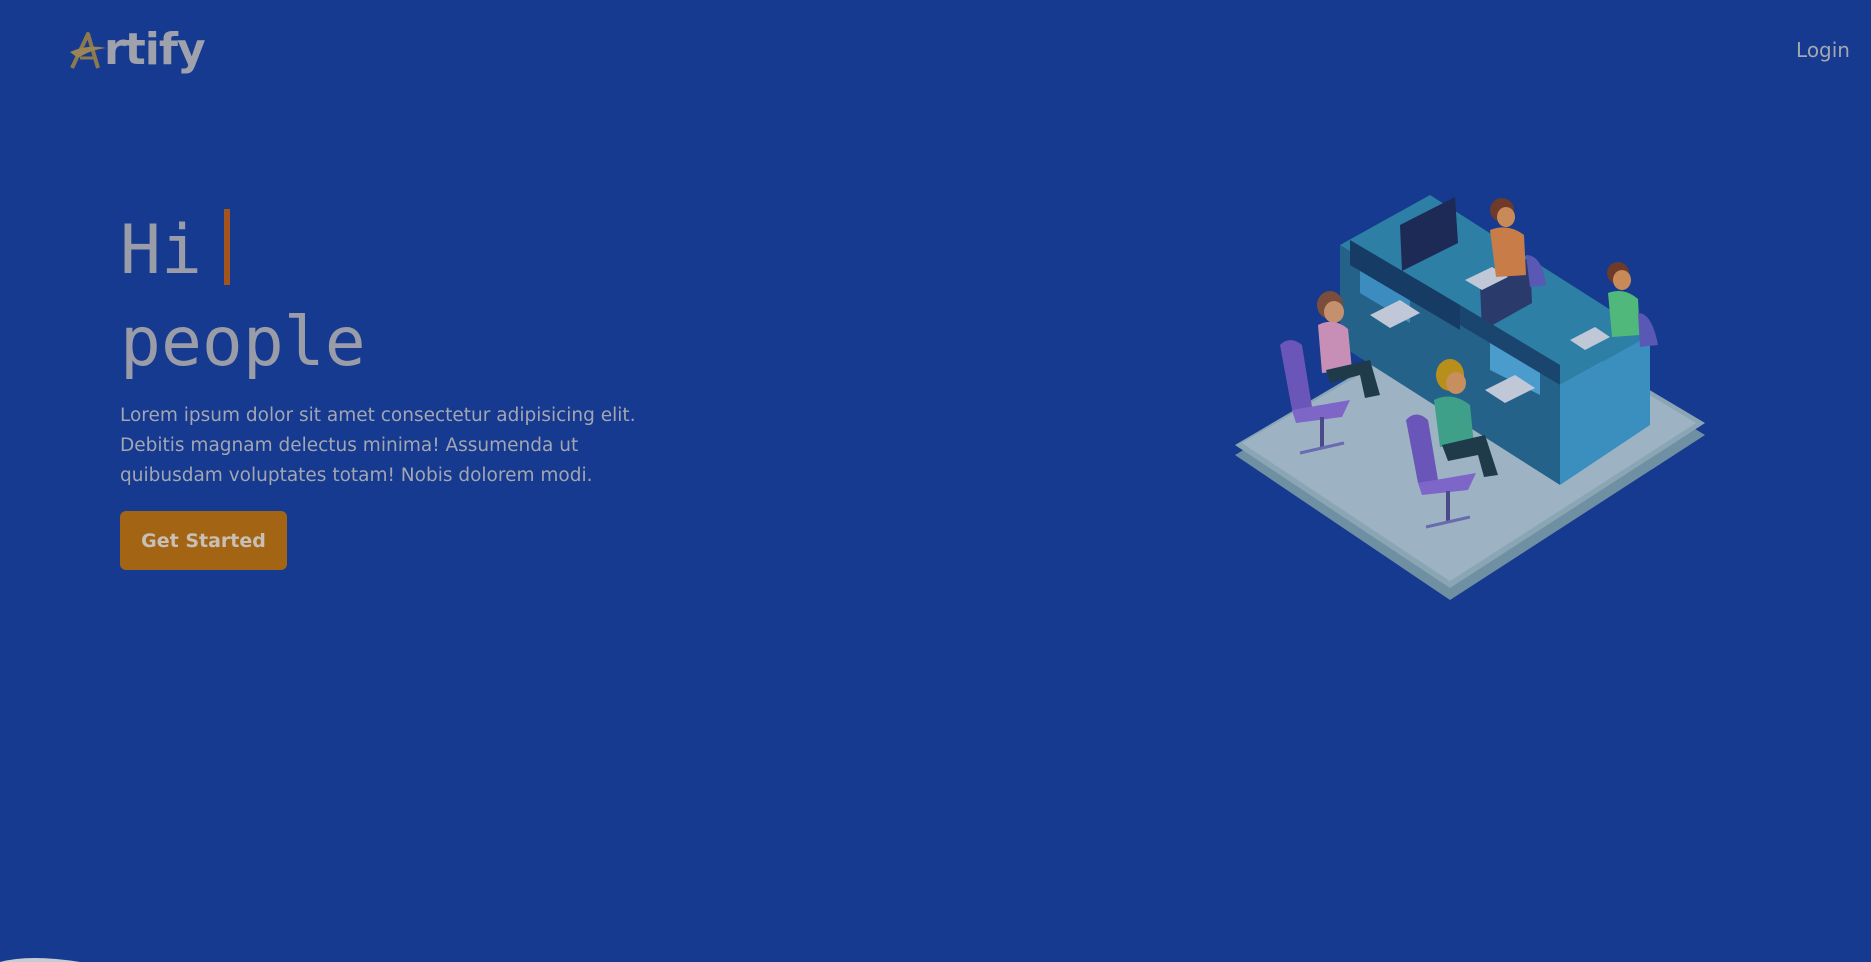 The width and height of the screenshot is (1871, 962). I want to click on brand-logo: rtify, so click(137, 49).